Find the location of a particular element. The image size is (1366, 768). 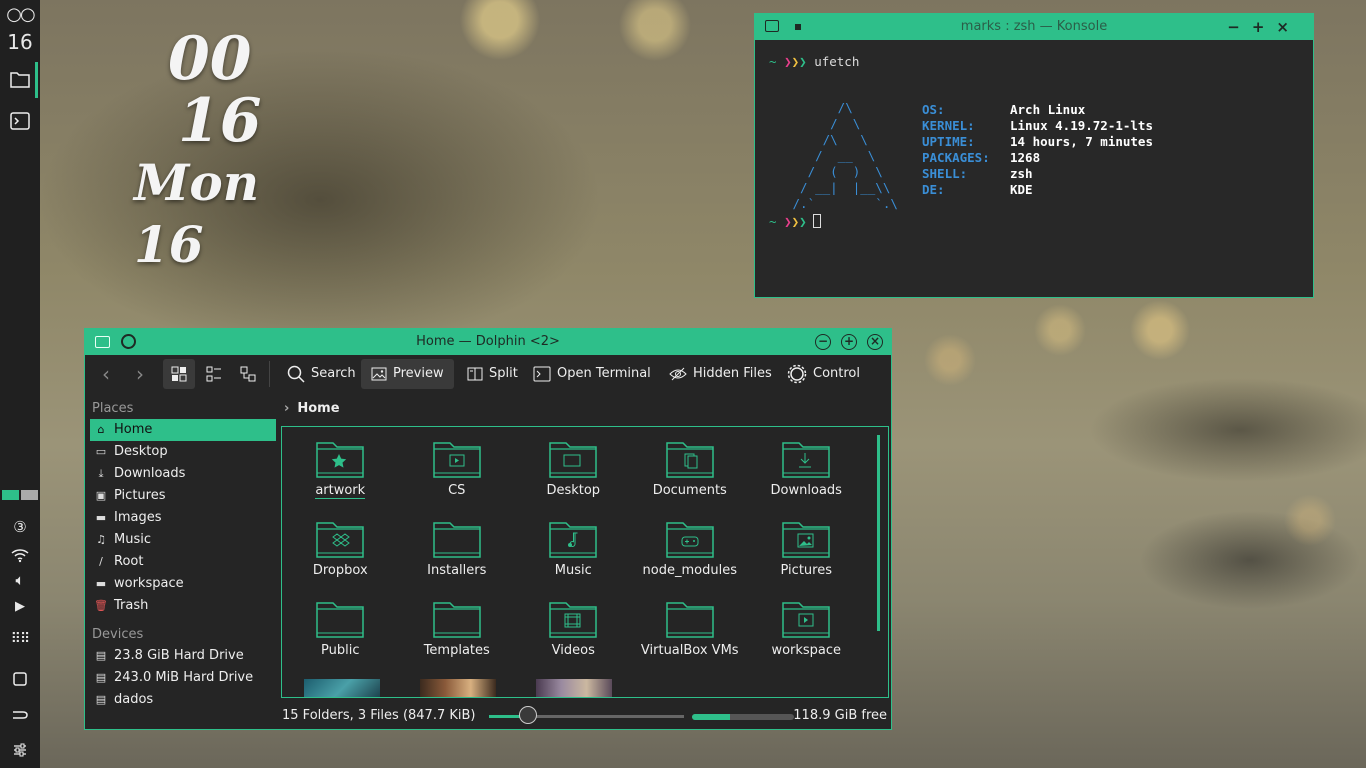

konsole-titlebar: marks : zsh — Konsole −+× is located at coordinates (1034, 27).